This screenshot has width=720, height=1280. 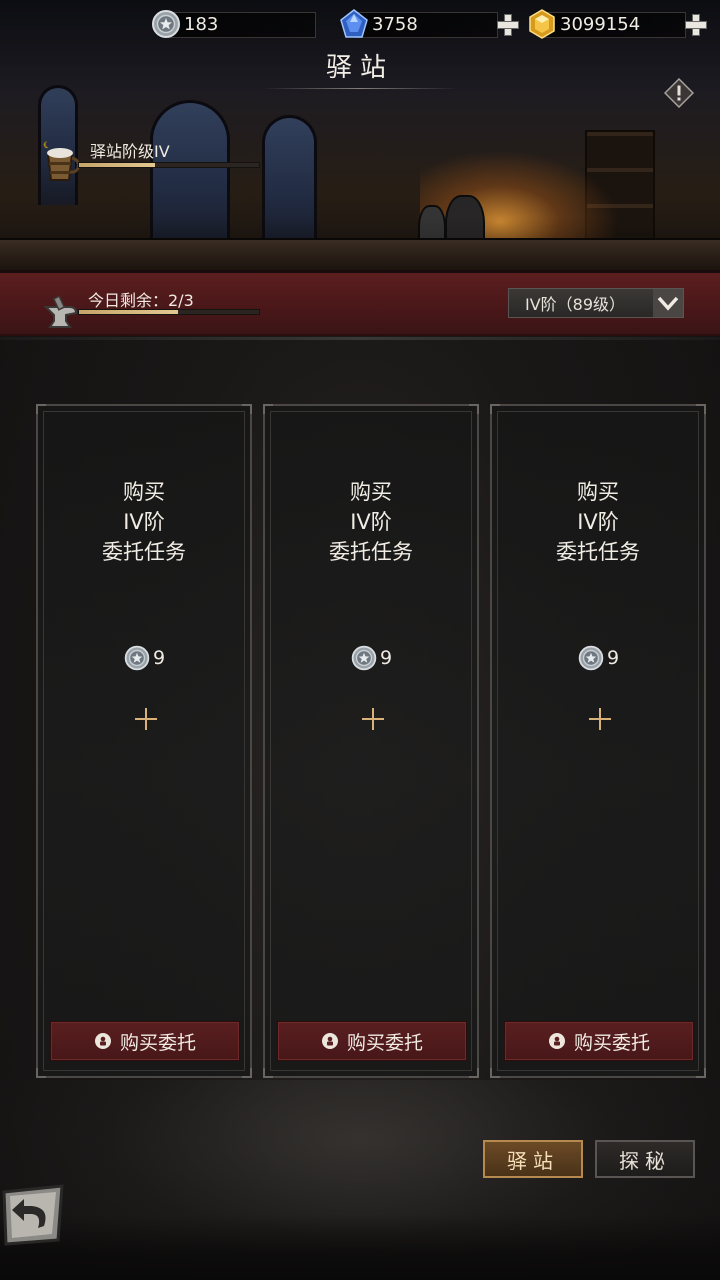 What do you see at coordinates (359, 68) in the screenshot?
I see `page-title: 驿站` at bounding box center [359, 68].